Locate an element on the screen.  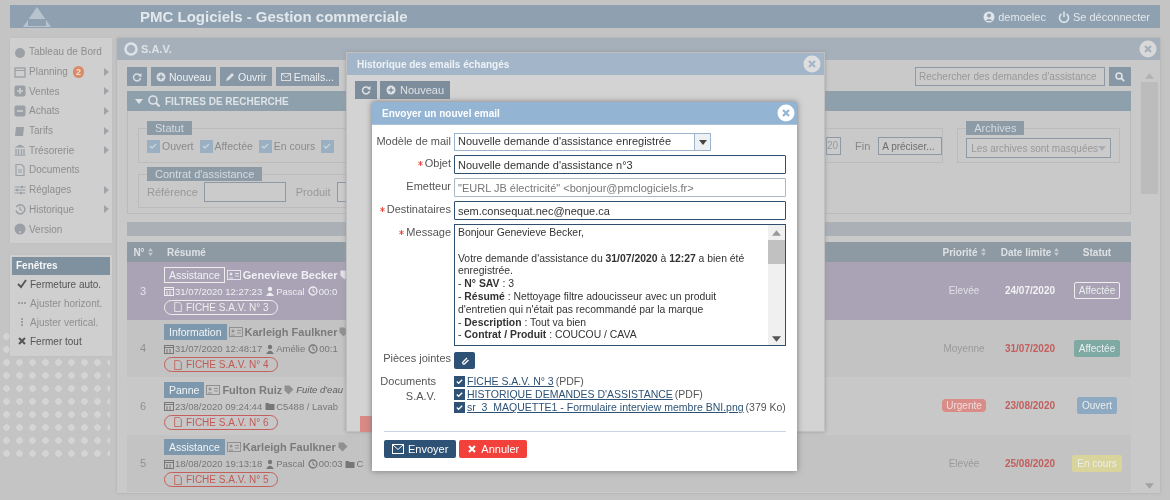
file-info: (379 Ko) is located at coordinates (765, 407).